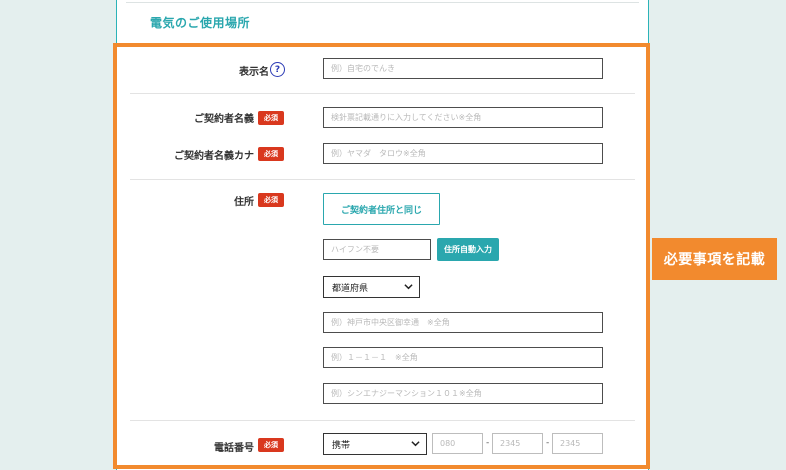  What do you see at coordinates (341, 445) in the screenshot?
I see `phone-type-value: 携帯` at bounding box center [341, 445].